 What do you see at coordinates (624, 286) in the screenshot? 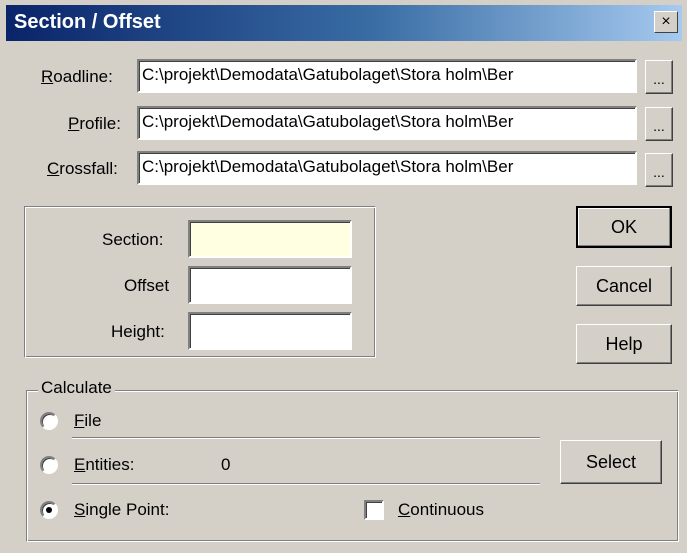
I see `cancel-button: Cancel` at bounding box center [624, 286].